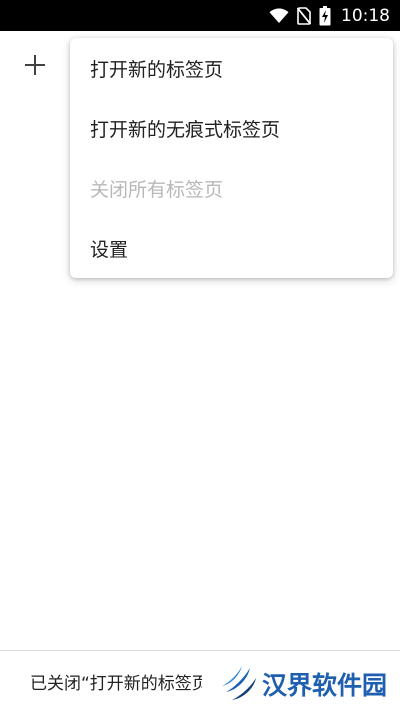 This screenshot has height=711, width=400. I want to click on battery-charging-icon, so click(325, 15).